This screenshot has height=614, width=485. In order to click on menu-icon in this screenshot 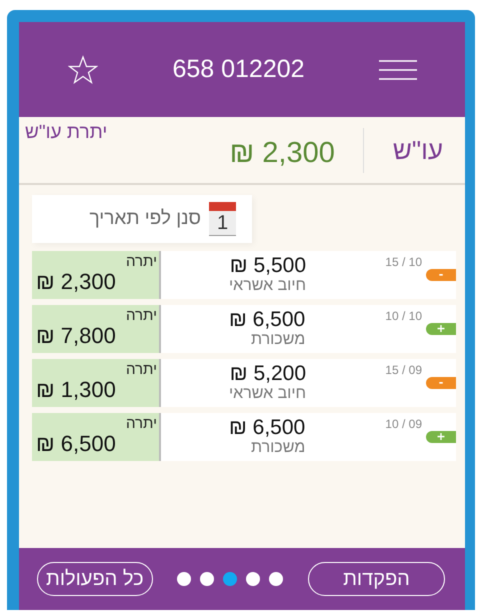, I will do `click(398, 69)`.